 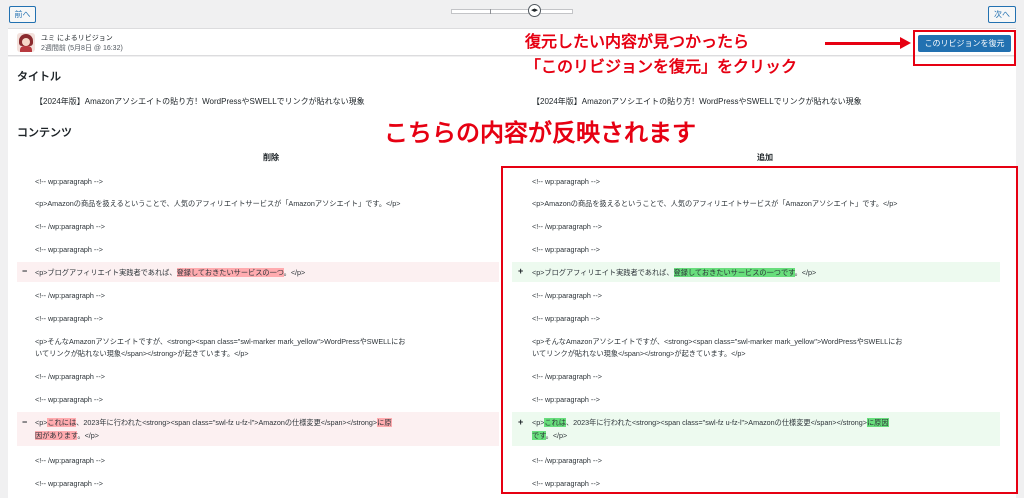 I want to click on removed-word-highlight: に原, so click(x=384, y=422).